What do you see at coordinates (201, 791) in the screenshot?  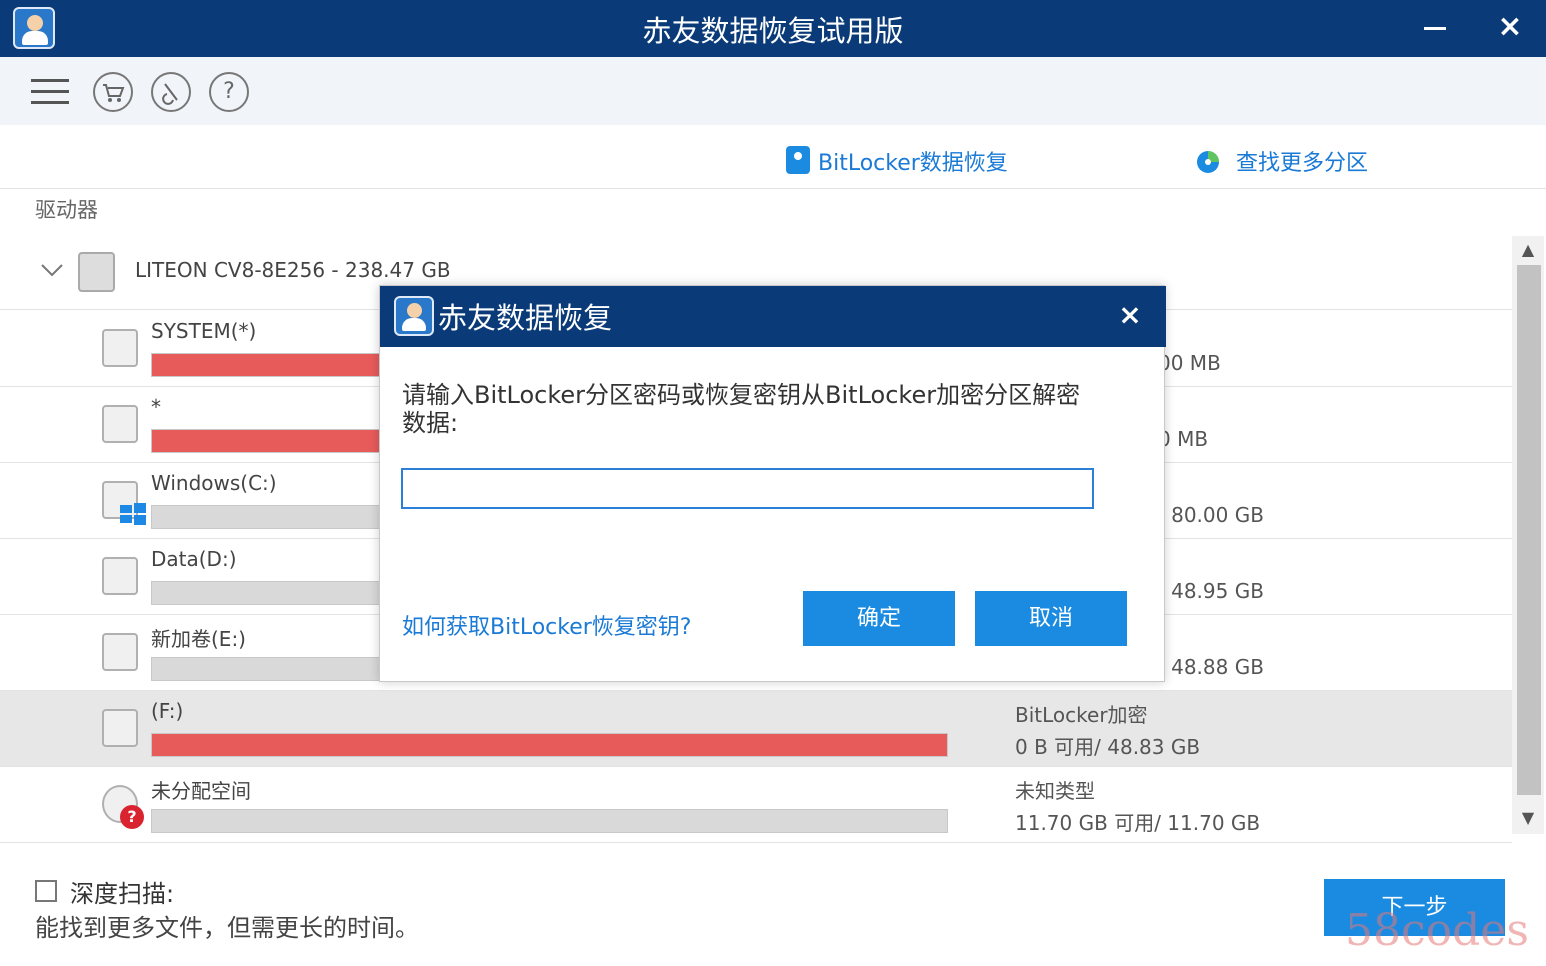 I see `partition-name: 未分配空间` at bounding box center [201, 791].